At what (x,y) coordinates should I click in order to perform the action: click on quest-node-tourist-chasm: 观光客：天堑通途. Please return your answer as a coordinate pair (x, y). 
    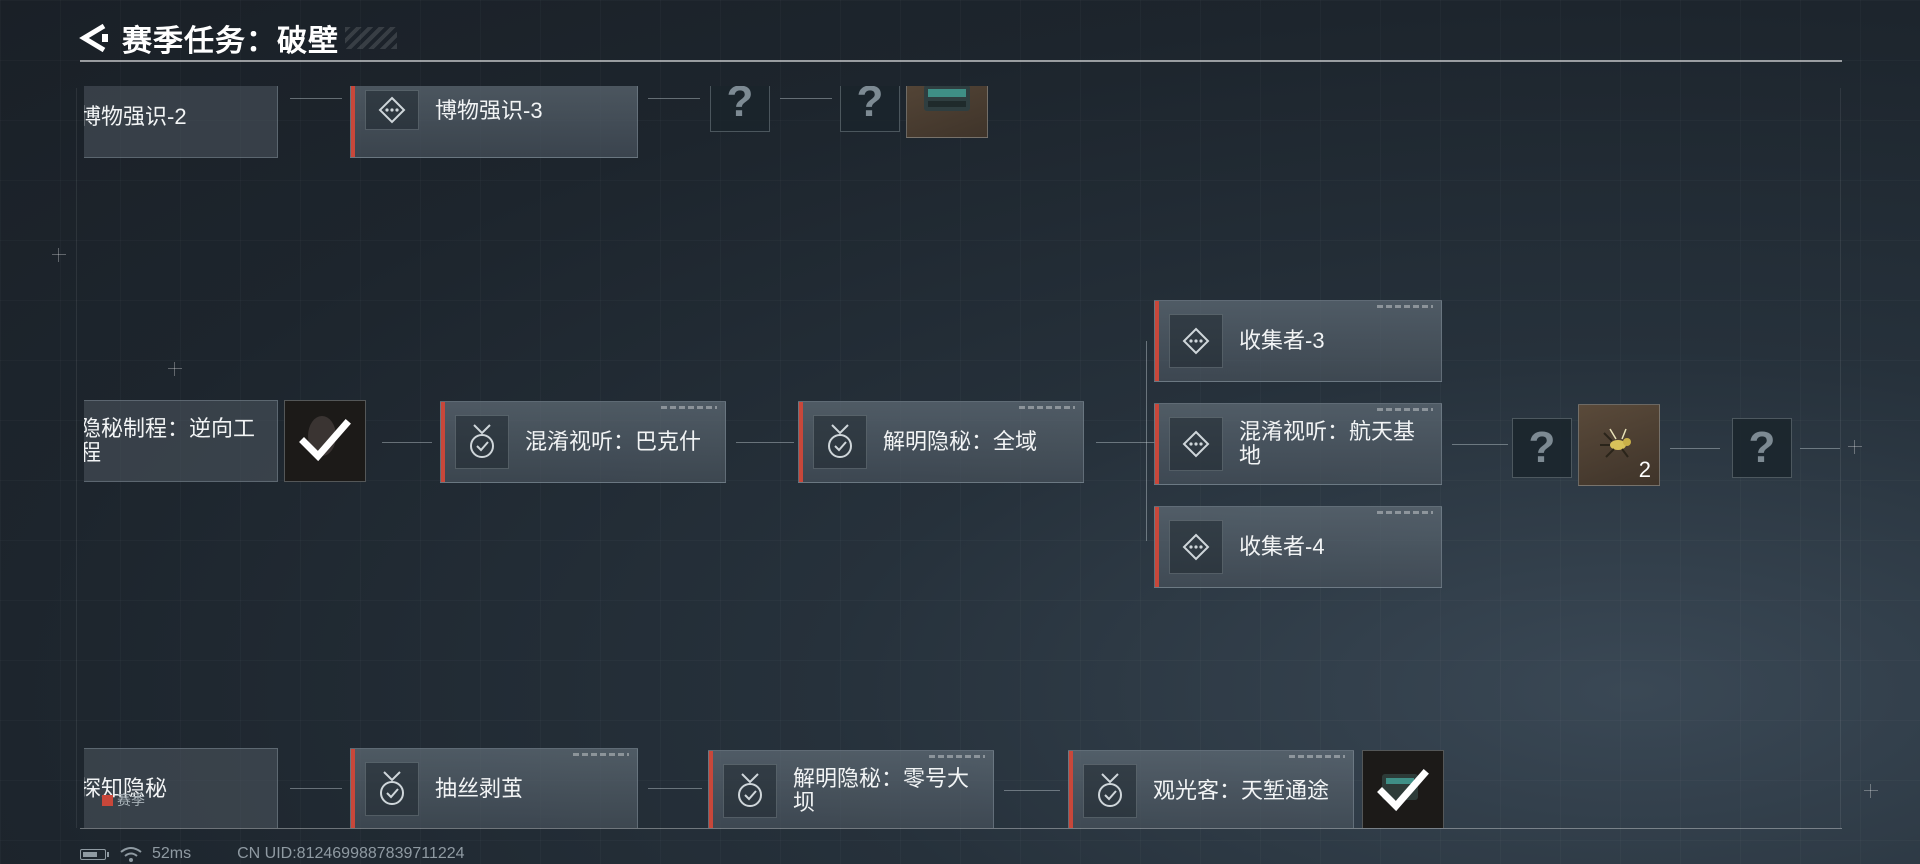
    Looking at the image, I should click on (1211, 789).